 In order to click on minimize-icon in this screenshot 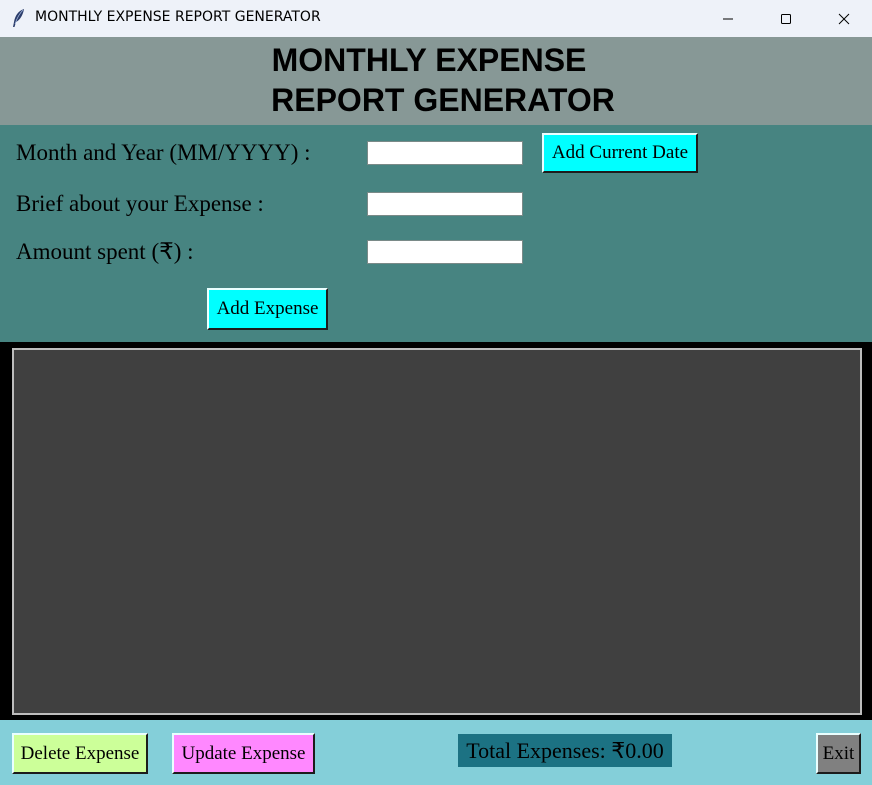, I will do `click(728, 18)`.